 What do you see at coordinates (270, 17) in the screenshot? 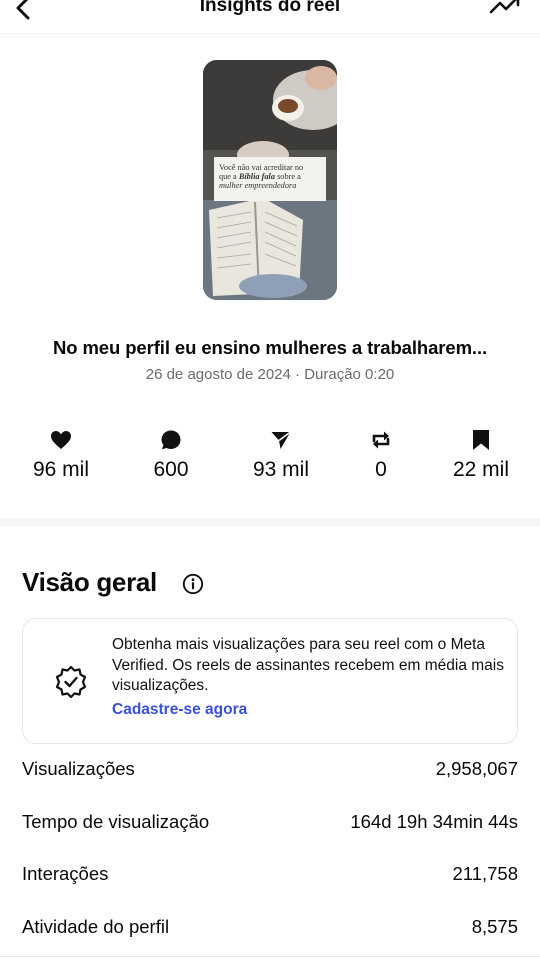
I see `header: Insights do reel` at bounding box center [270, 17].